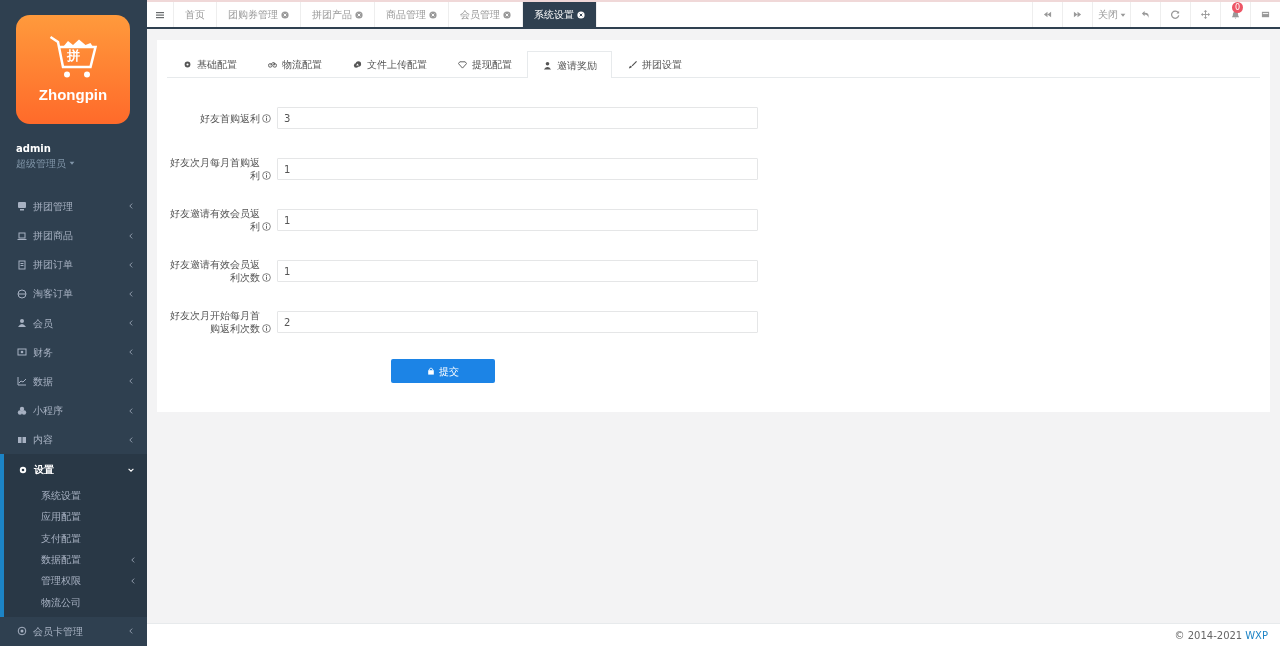 This screenshot has width=1280, height=646. I want to click on paint-brush-icon, so click(632, 64).